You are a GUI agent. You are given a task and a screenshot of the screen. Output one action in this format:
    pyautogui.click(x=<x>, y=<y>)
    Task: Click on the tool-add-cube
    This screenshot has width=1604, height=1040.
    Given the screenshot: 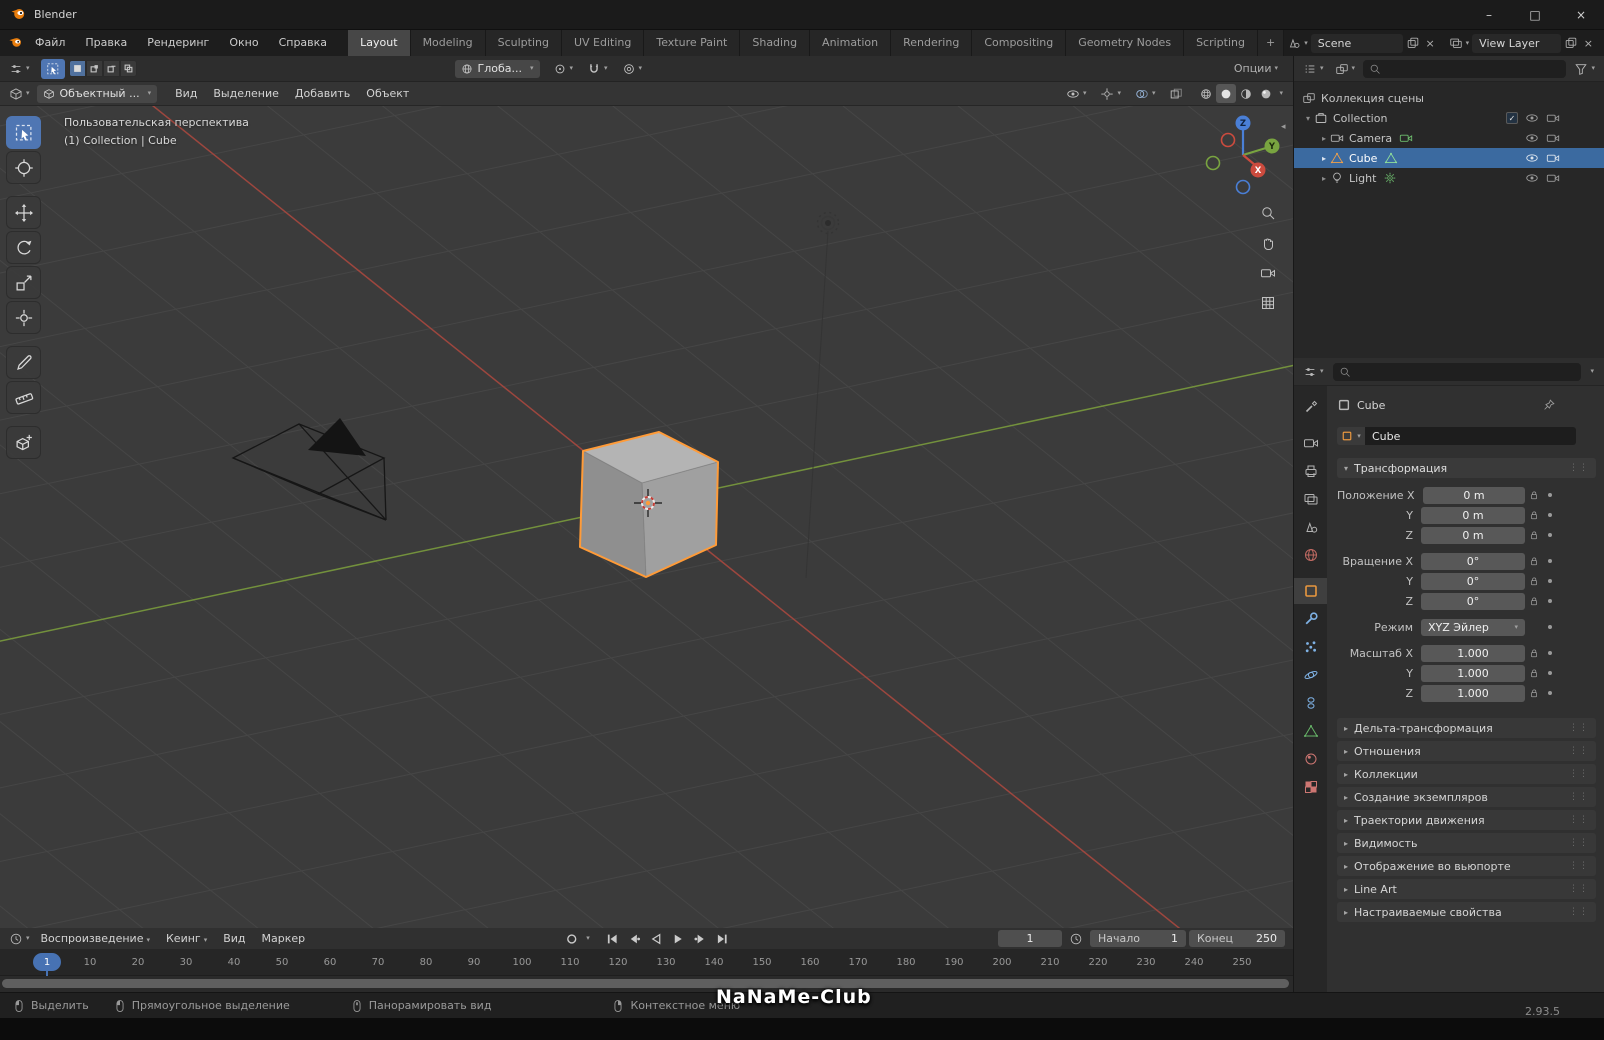 What is the action you would take?
    pyautogui.click(x=23, y=442)
    